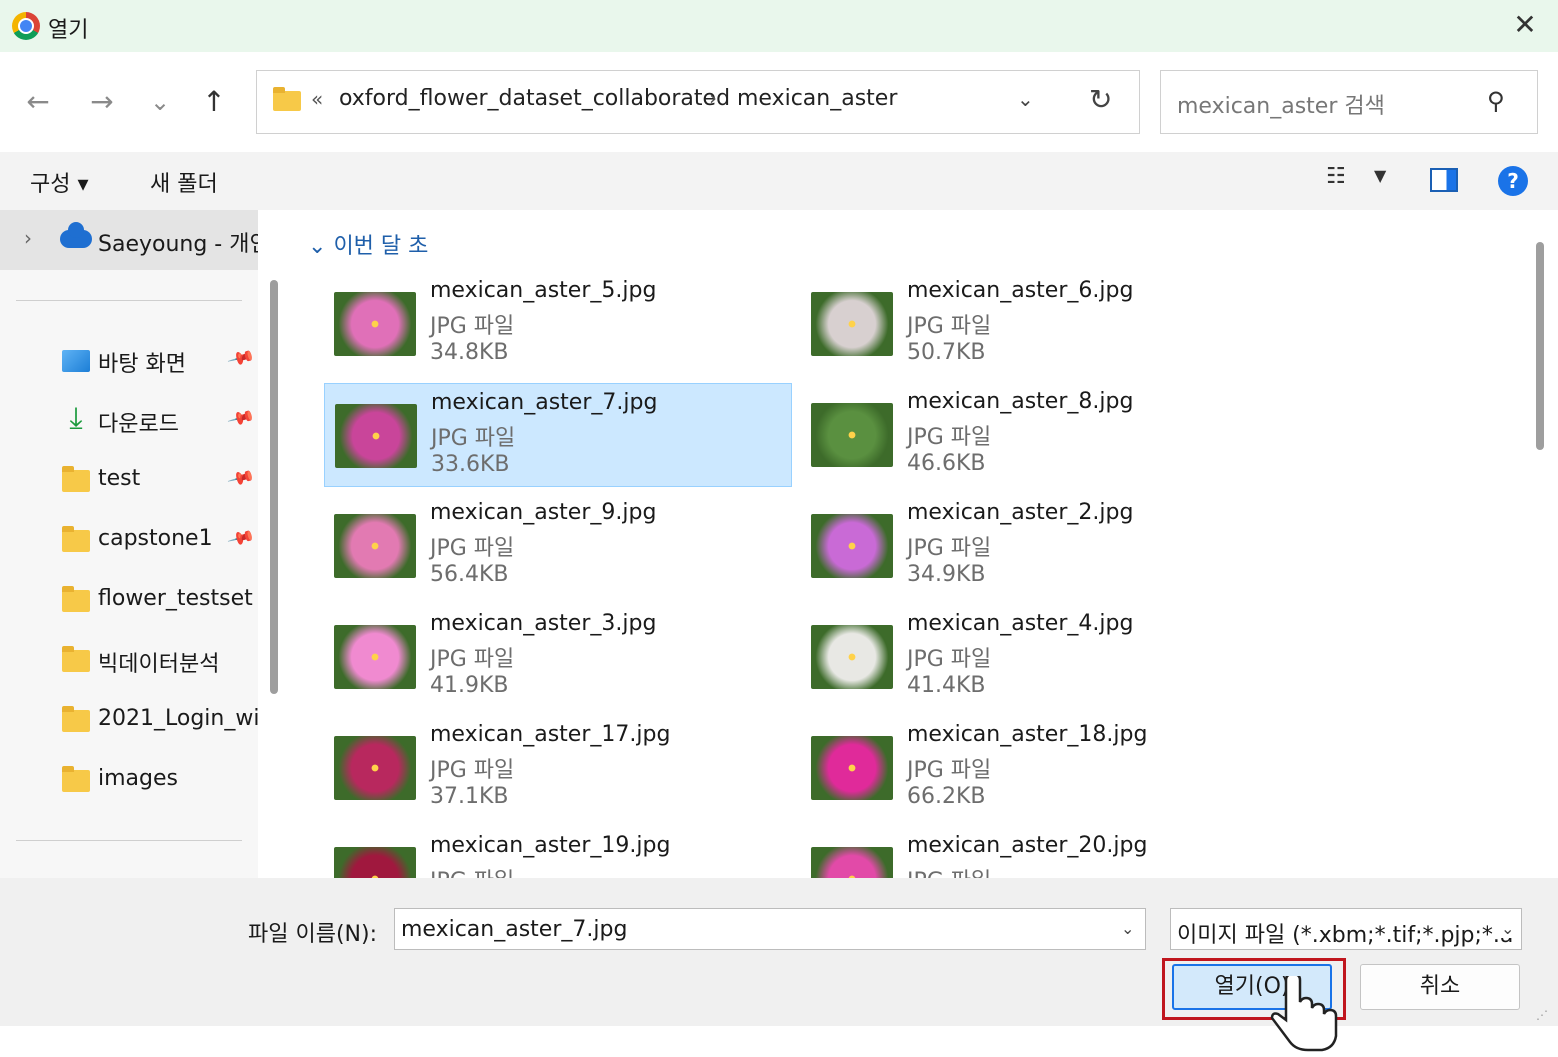 The width and height of the screenshot is (1558, 1057). Describe the element at coordinates (38, 102) in the screenshot. I see `back-button: ←` at that location.